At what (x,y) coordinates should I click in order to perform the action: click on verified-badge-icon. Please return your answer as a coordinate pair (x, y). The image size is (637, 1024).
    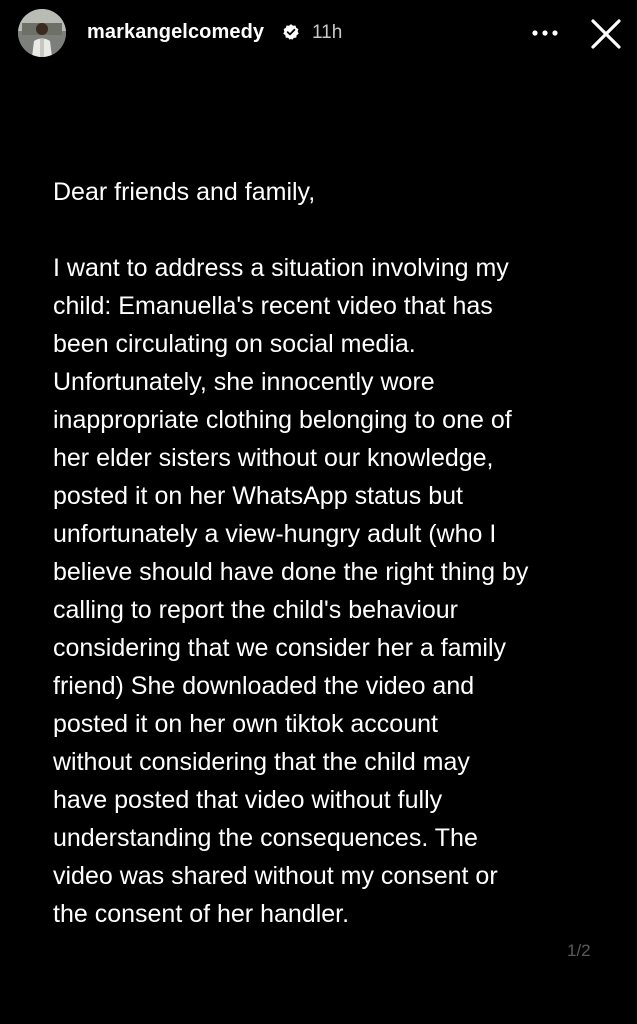
    Looking at the image, I should click on (291, 32).